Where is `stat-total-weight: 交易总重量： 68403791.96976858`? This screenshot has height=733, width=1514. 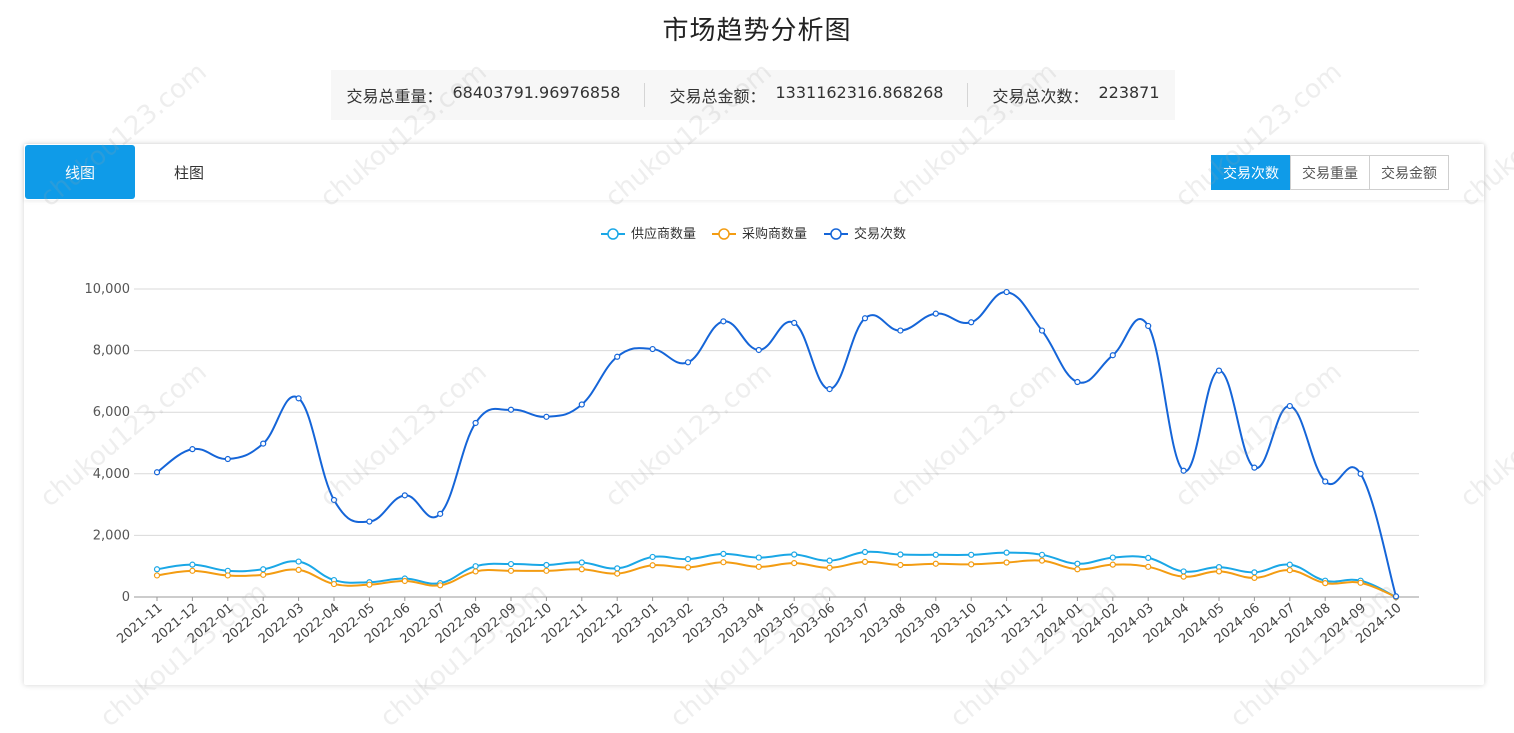
stat-total-weight: 交易总重量： 68403791.96976858 is located at coordinates (483, 95).